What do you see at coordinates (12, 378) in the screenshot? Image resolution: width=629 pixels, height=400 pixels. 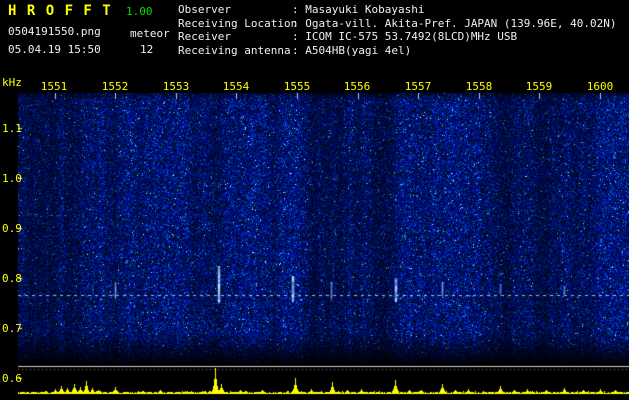 I see `freq-tick-label: 0.6` at bounding box center [12, 378].